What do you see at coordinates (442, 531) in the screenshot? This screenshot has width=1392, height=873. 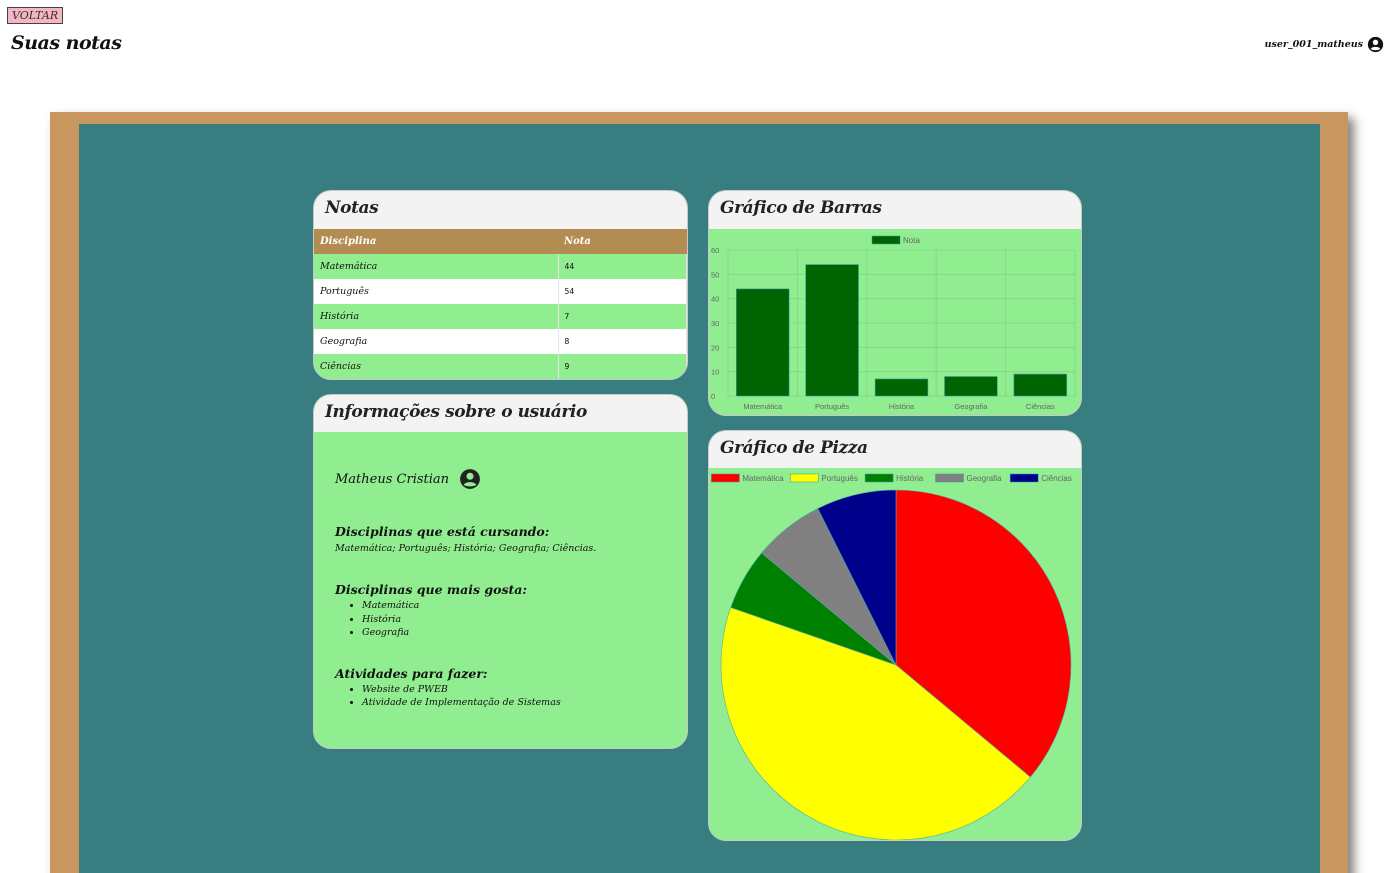 I see `studying-heading: Disciplinas que está cursando:` at bounding box center [442, 531].